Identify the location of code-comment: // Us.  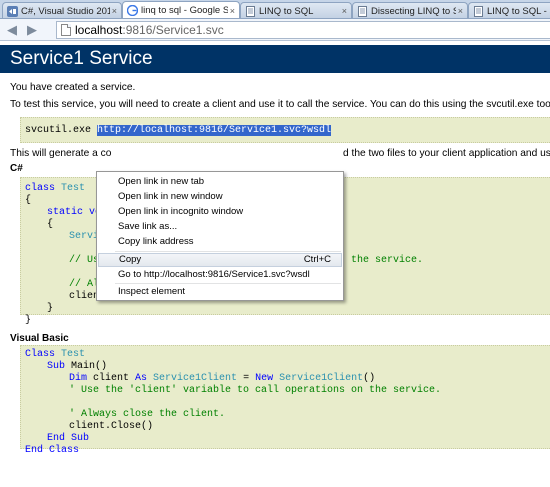
(84, 260).